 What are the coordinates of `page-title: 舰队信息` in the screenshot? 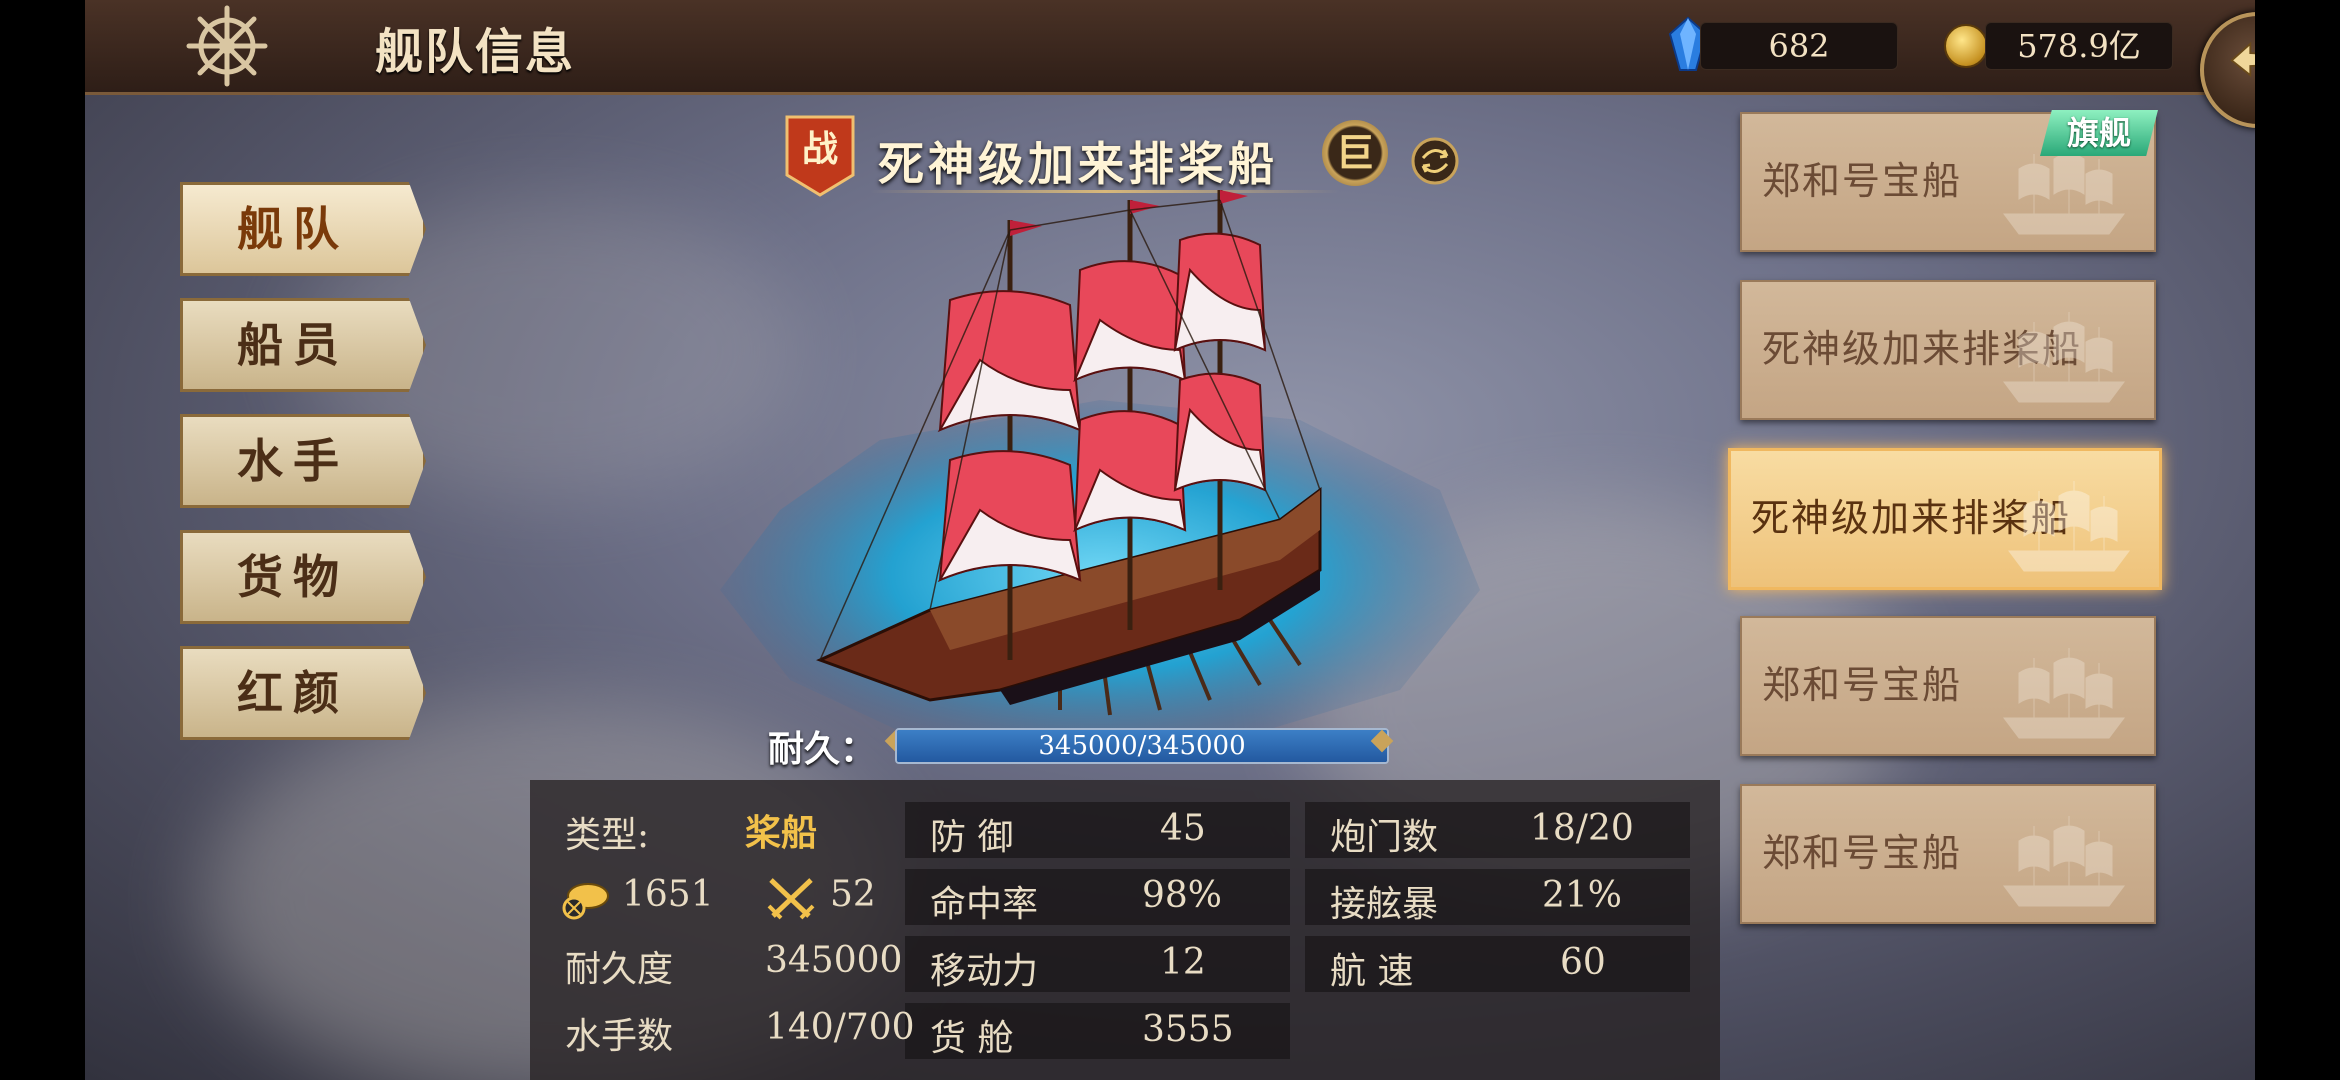 It's located at (475, 52).